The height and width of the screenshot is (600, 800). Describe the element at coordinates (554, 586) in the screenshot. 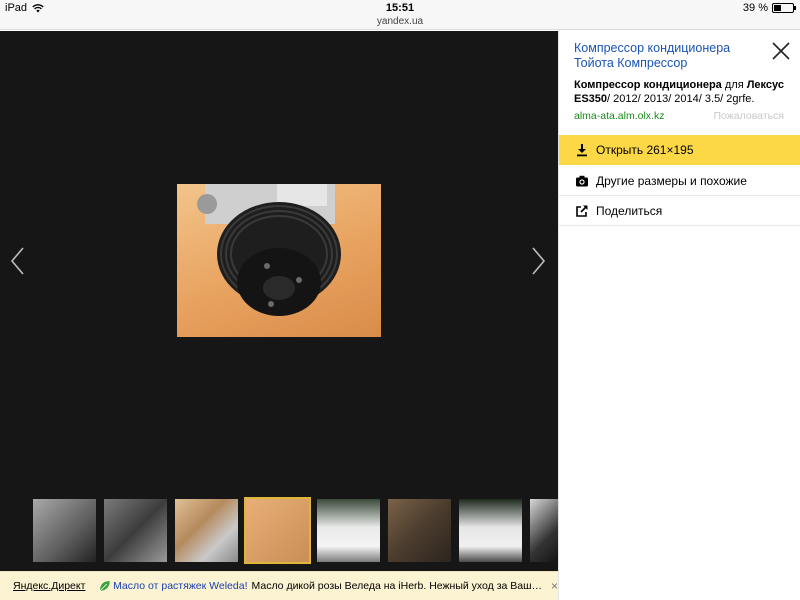

I see `close-icon: ×` at that location.